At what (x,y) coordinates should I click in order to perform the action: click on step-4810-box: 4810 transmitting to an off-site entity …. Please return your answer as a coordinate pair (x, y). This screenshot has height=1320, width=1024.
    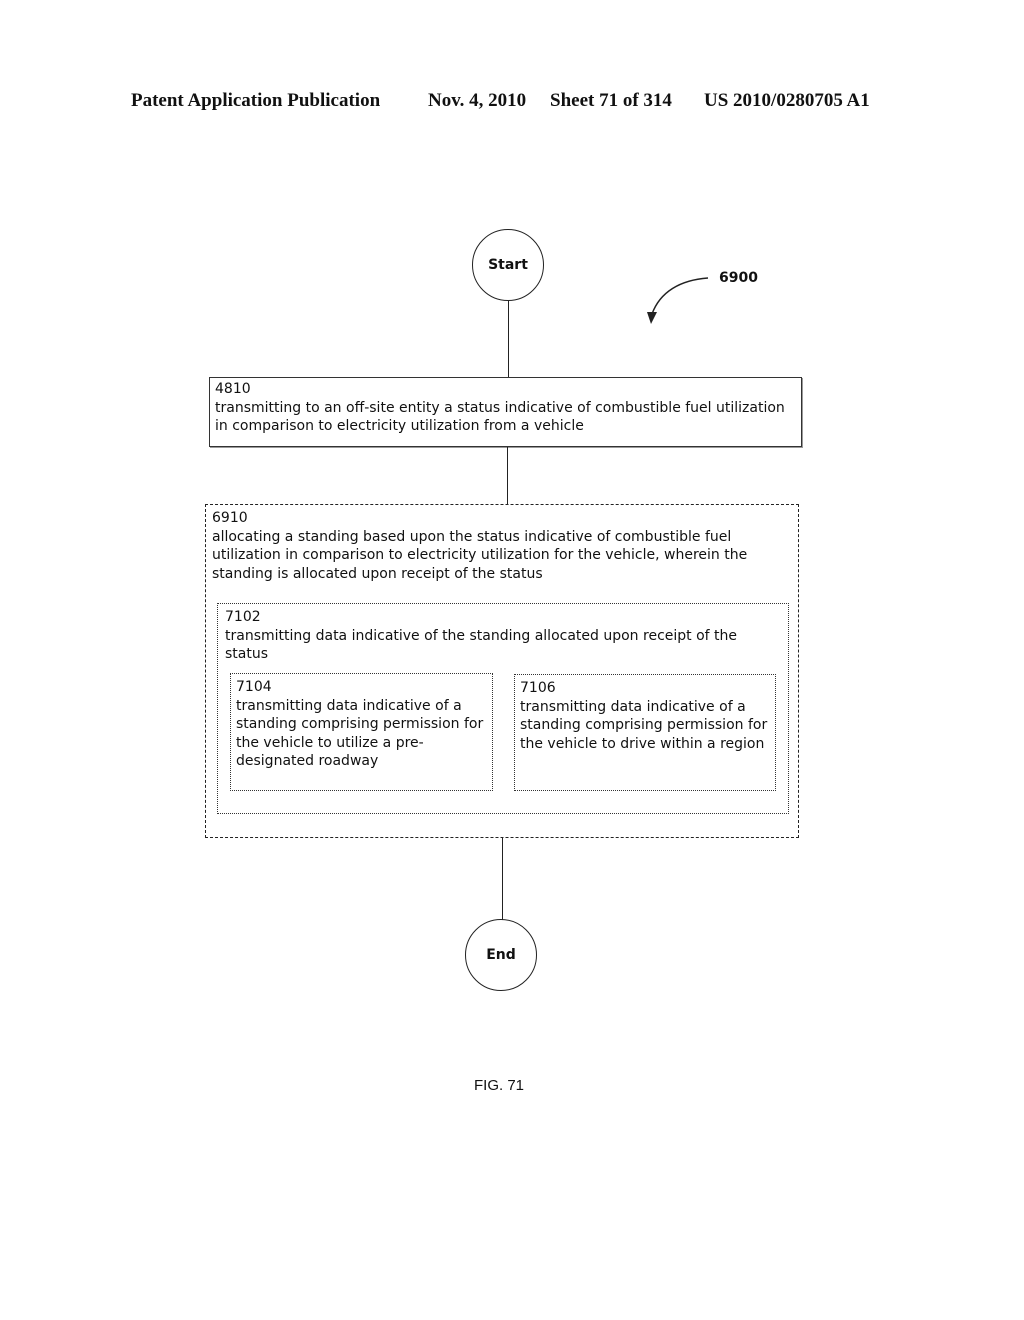
    Looking at the image, I should click on (505, 412).